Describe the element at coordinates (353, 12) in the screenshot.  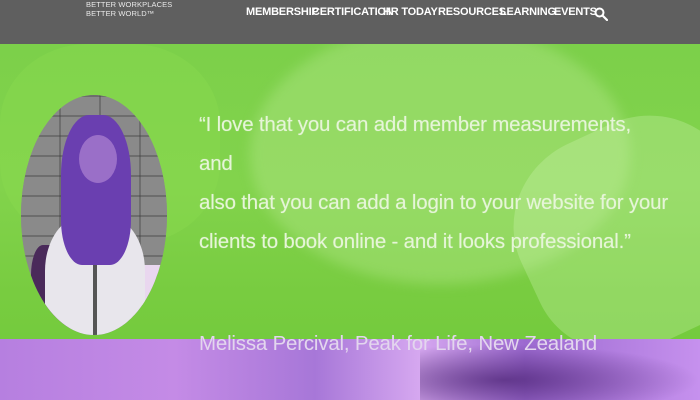
I see `nav-certification: CERTIFICATION` at that location.